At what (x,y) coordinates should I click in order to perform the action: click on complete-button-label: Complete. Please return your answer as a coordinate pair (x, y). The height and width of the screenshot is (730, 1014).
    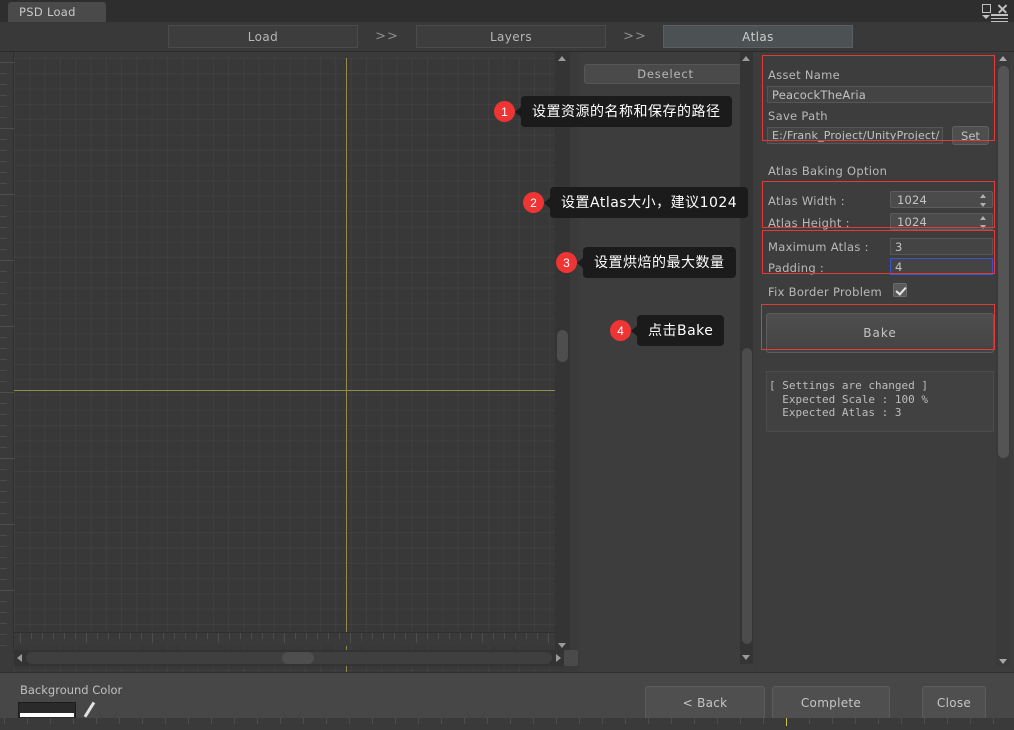
    Looking at the image, I should click on (831, 702).